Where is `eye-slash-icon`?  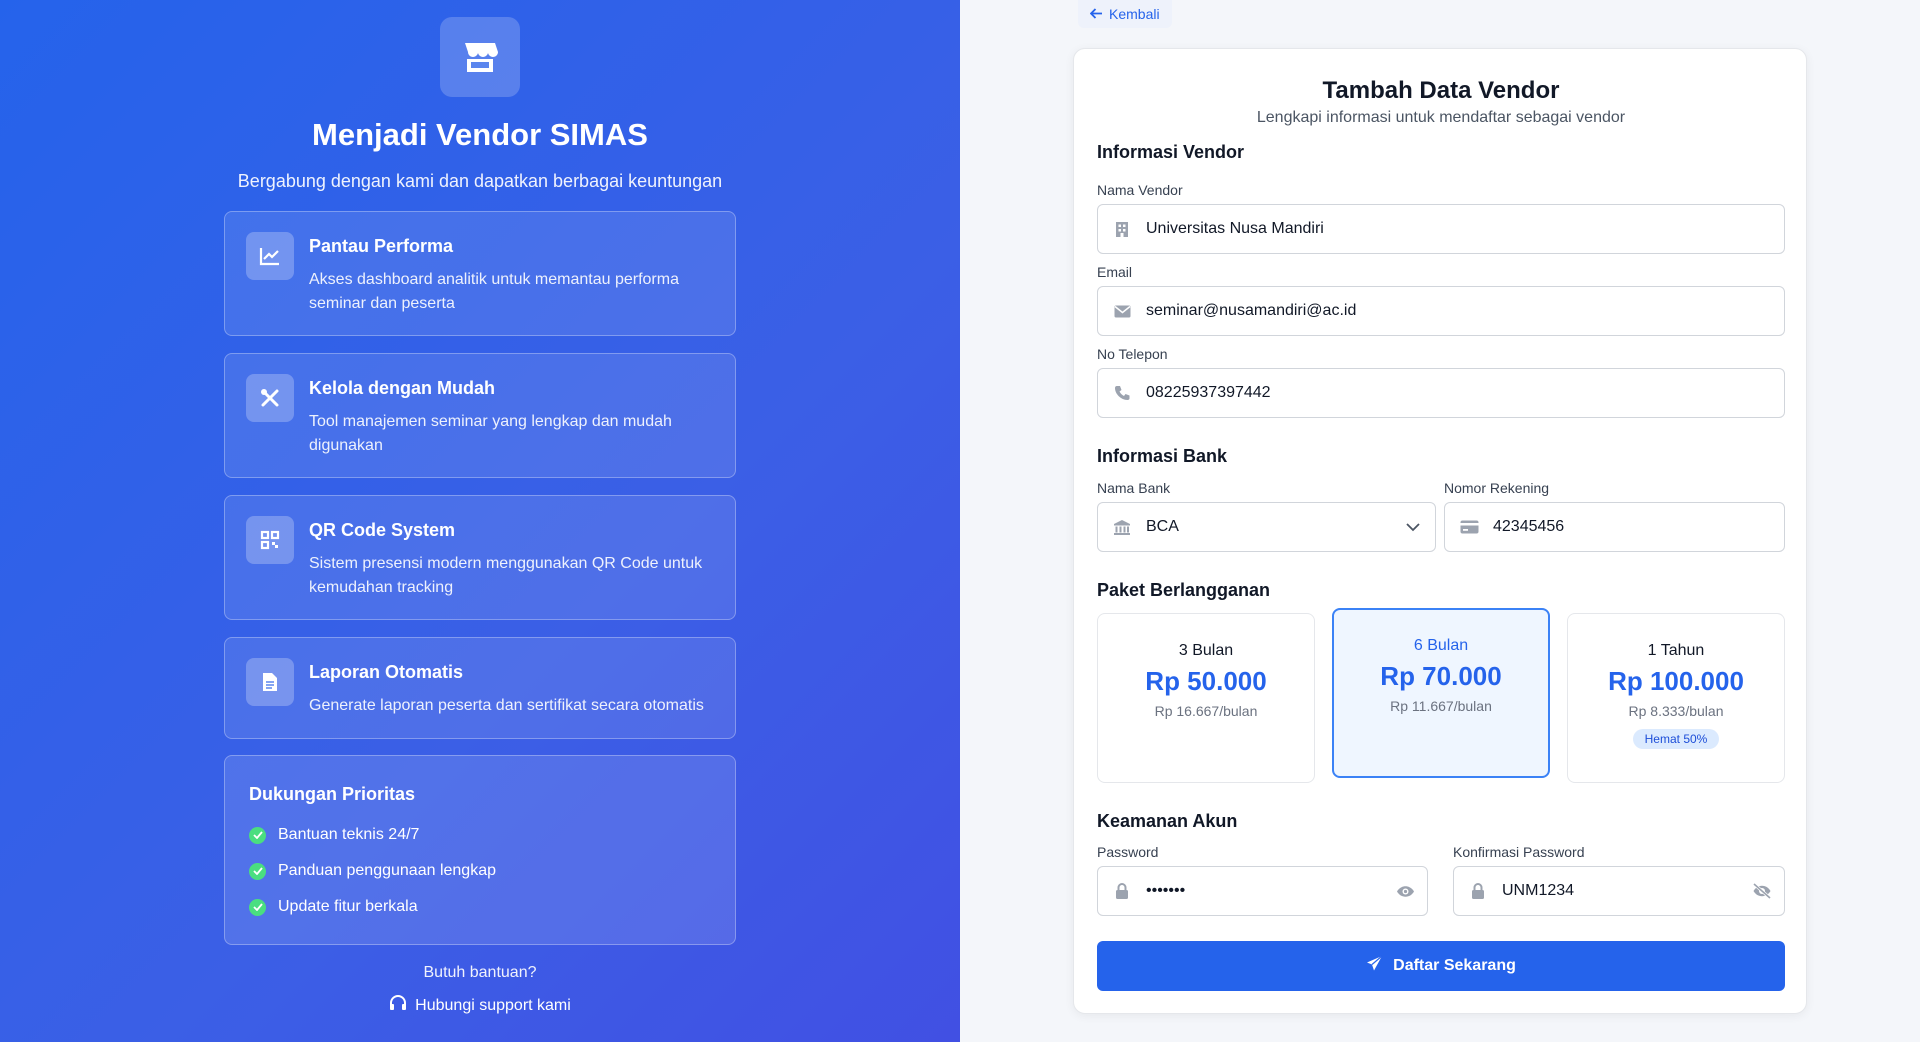 eye-slash-icon is located at coordinates (1762, 891).